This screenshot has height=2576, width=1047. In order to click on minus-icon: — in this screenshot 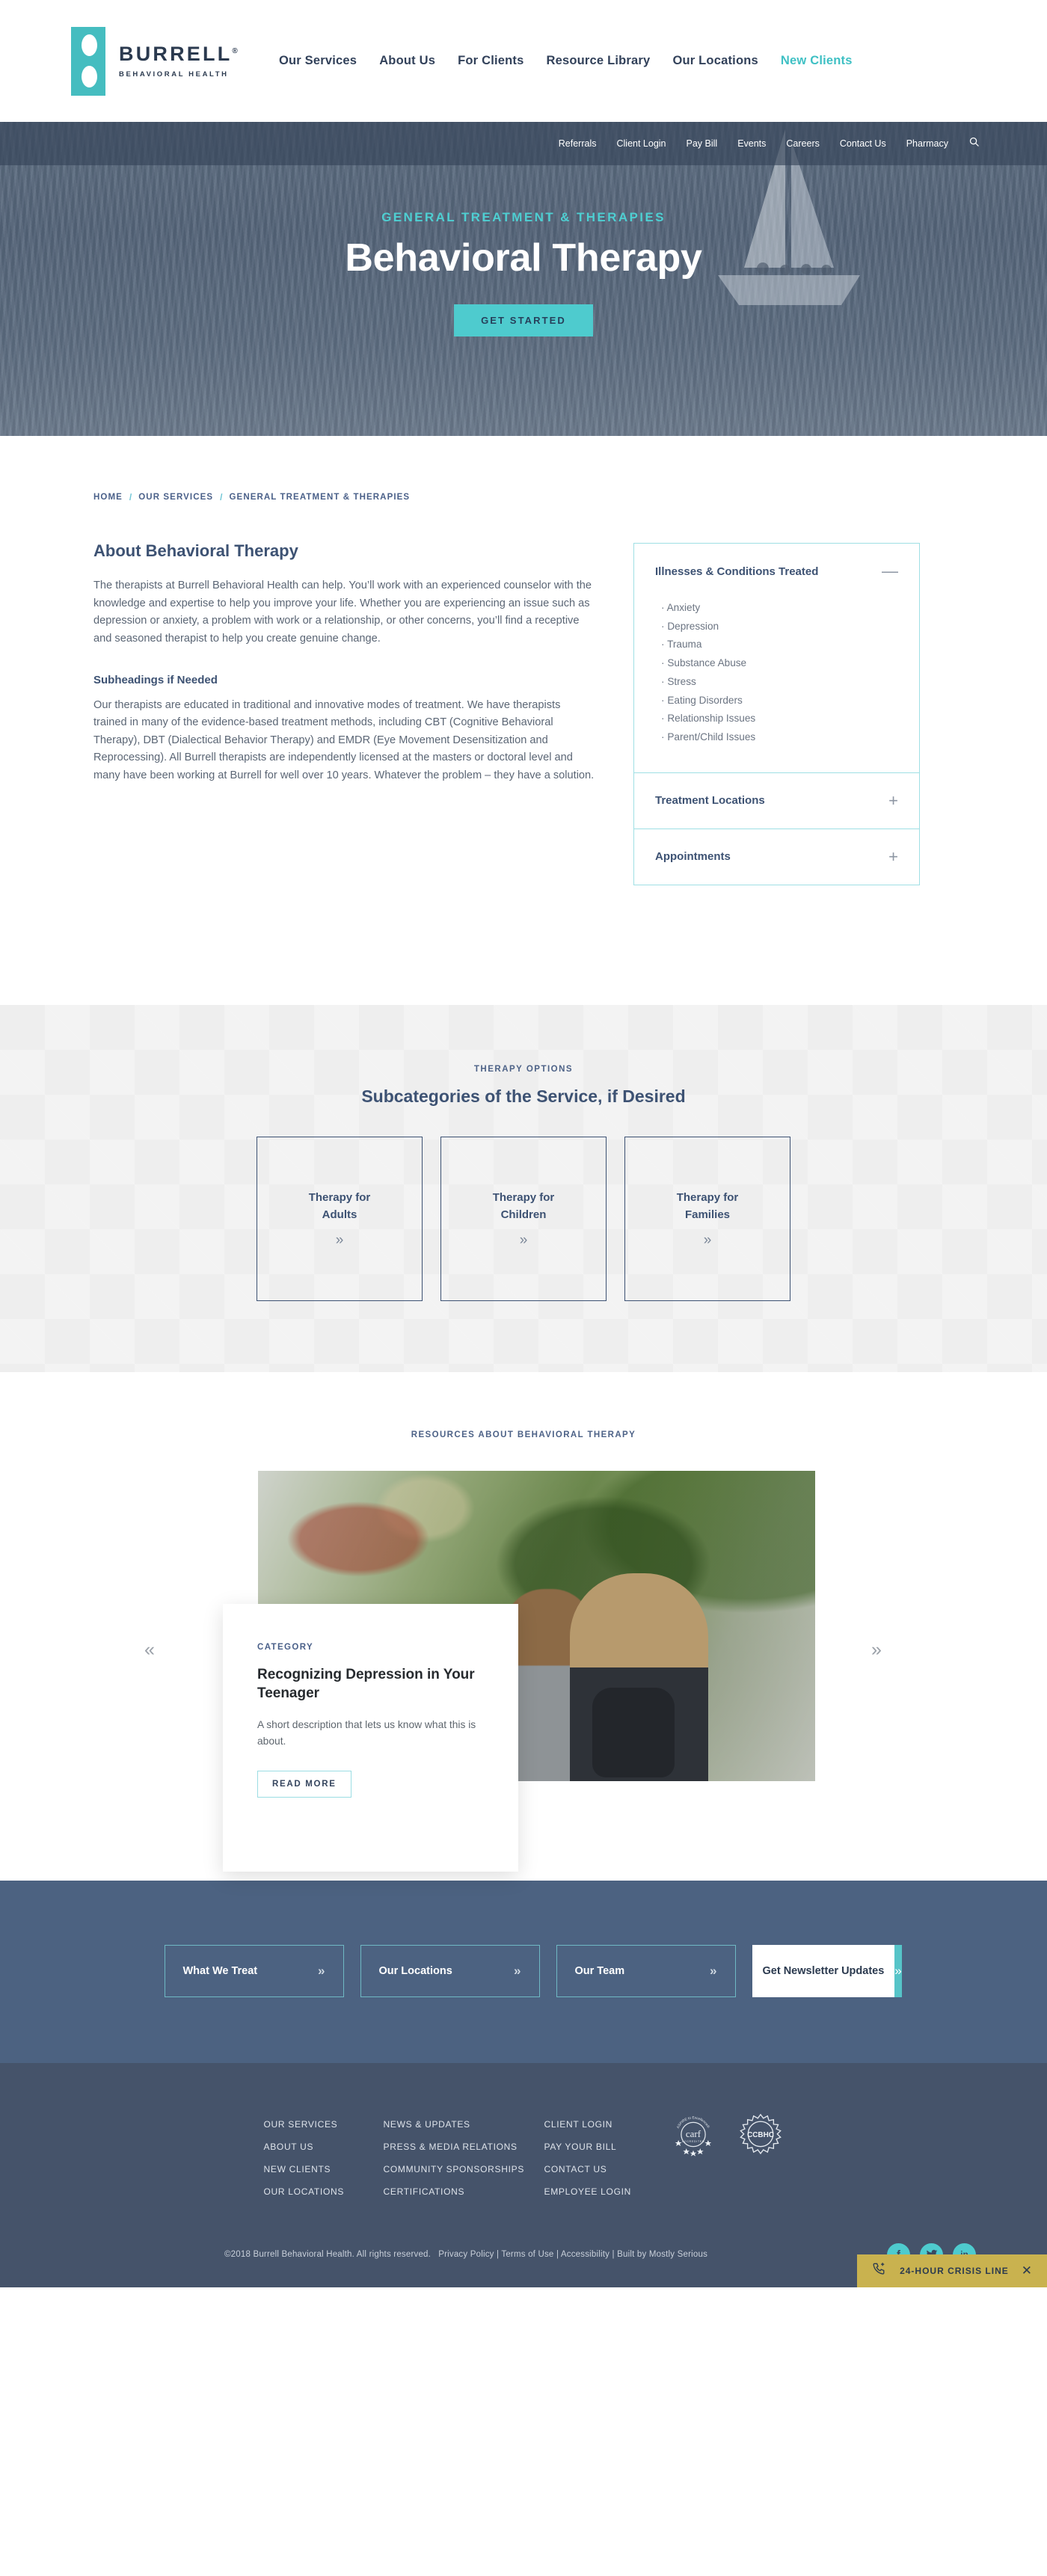, I will do `click(890, 571)`.